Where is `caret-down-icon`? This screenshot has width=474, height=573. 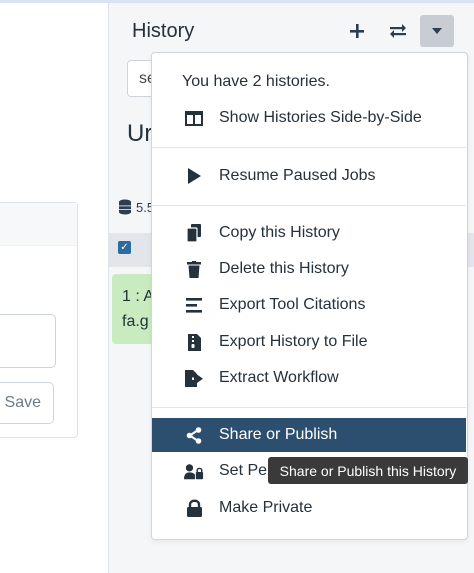
caret-down-icon is located at coordinates (437, 31).